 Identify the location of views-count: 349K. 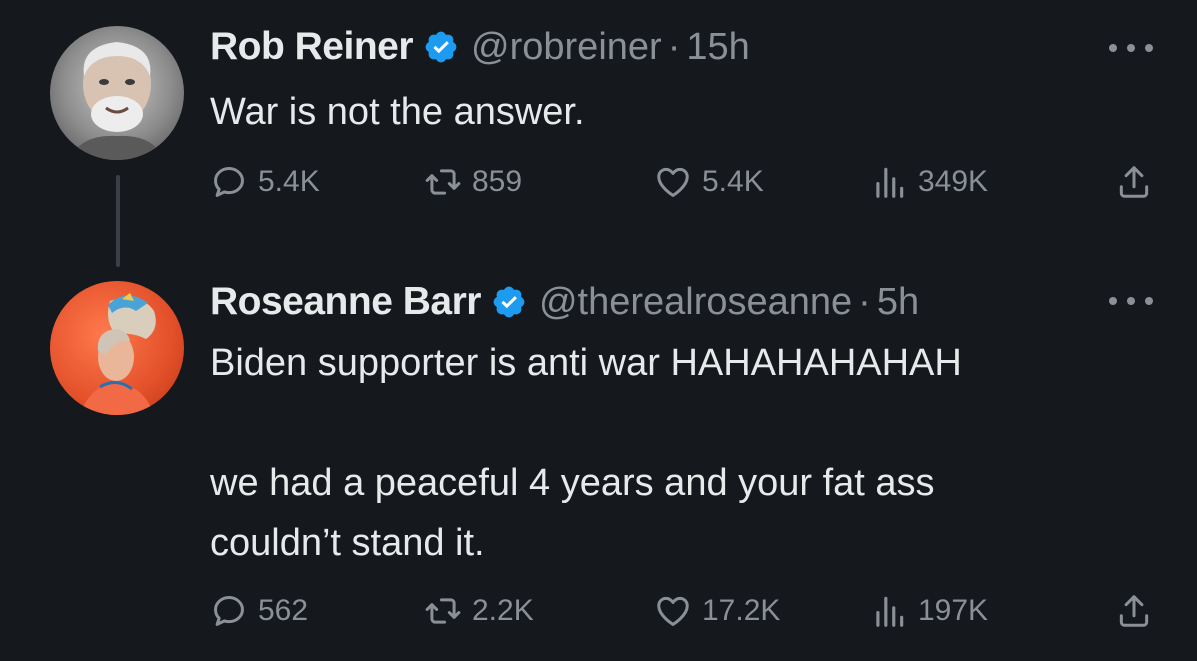
(953, 181).